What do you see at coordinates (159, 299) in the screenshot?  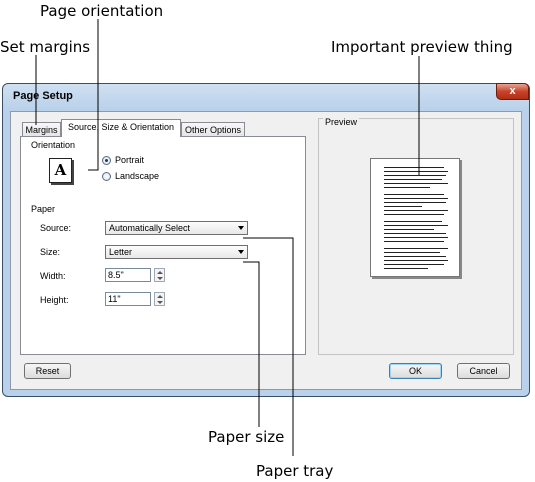 I see `height-spinner` at bounding box center [159, 299].